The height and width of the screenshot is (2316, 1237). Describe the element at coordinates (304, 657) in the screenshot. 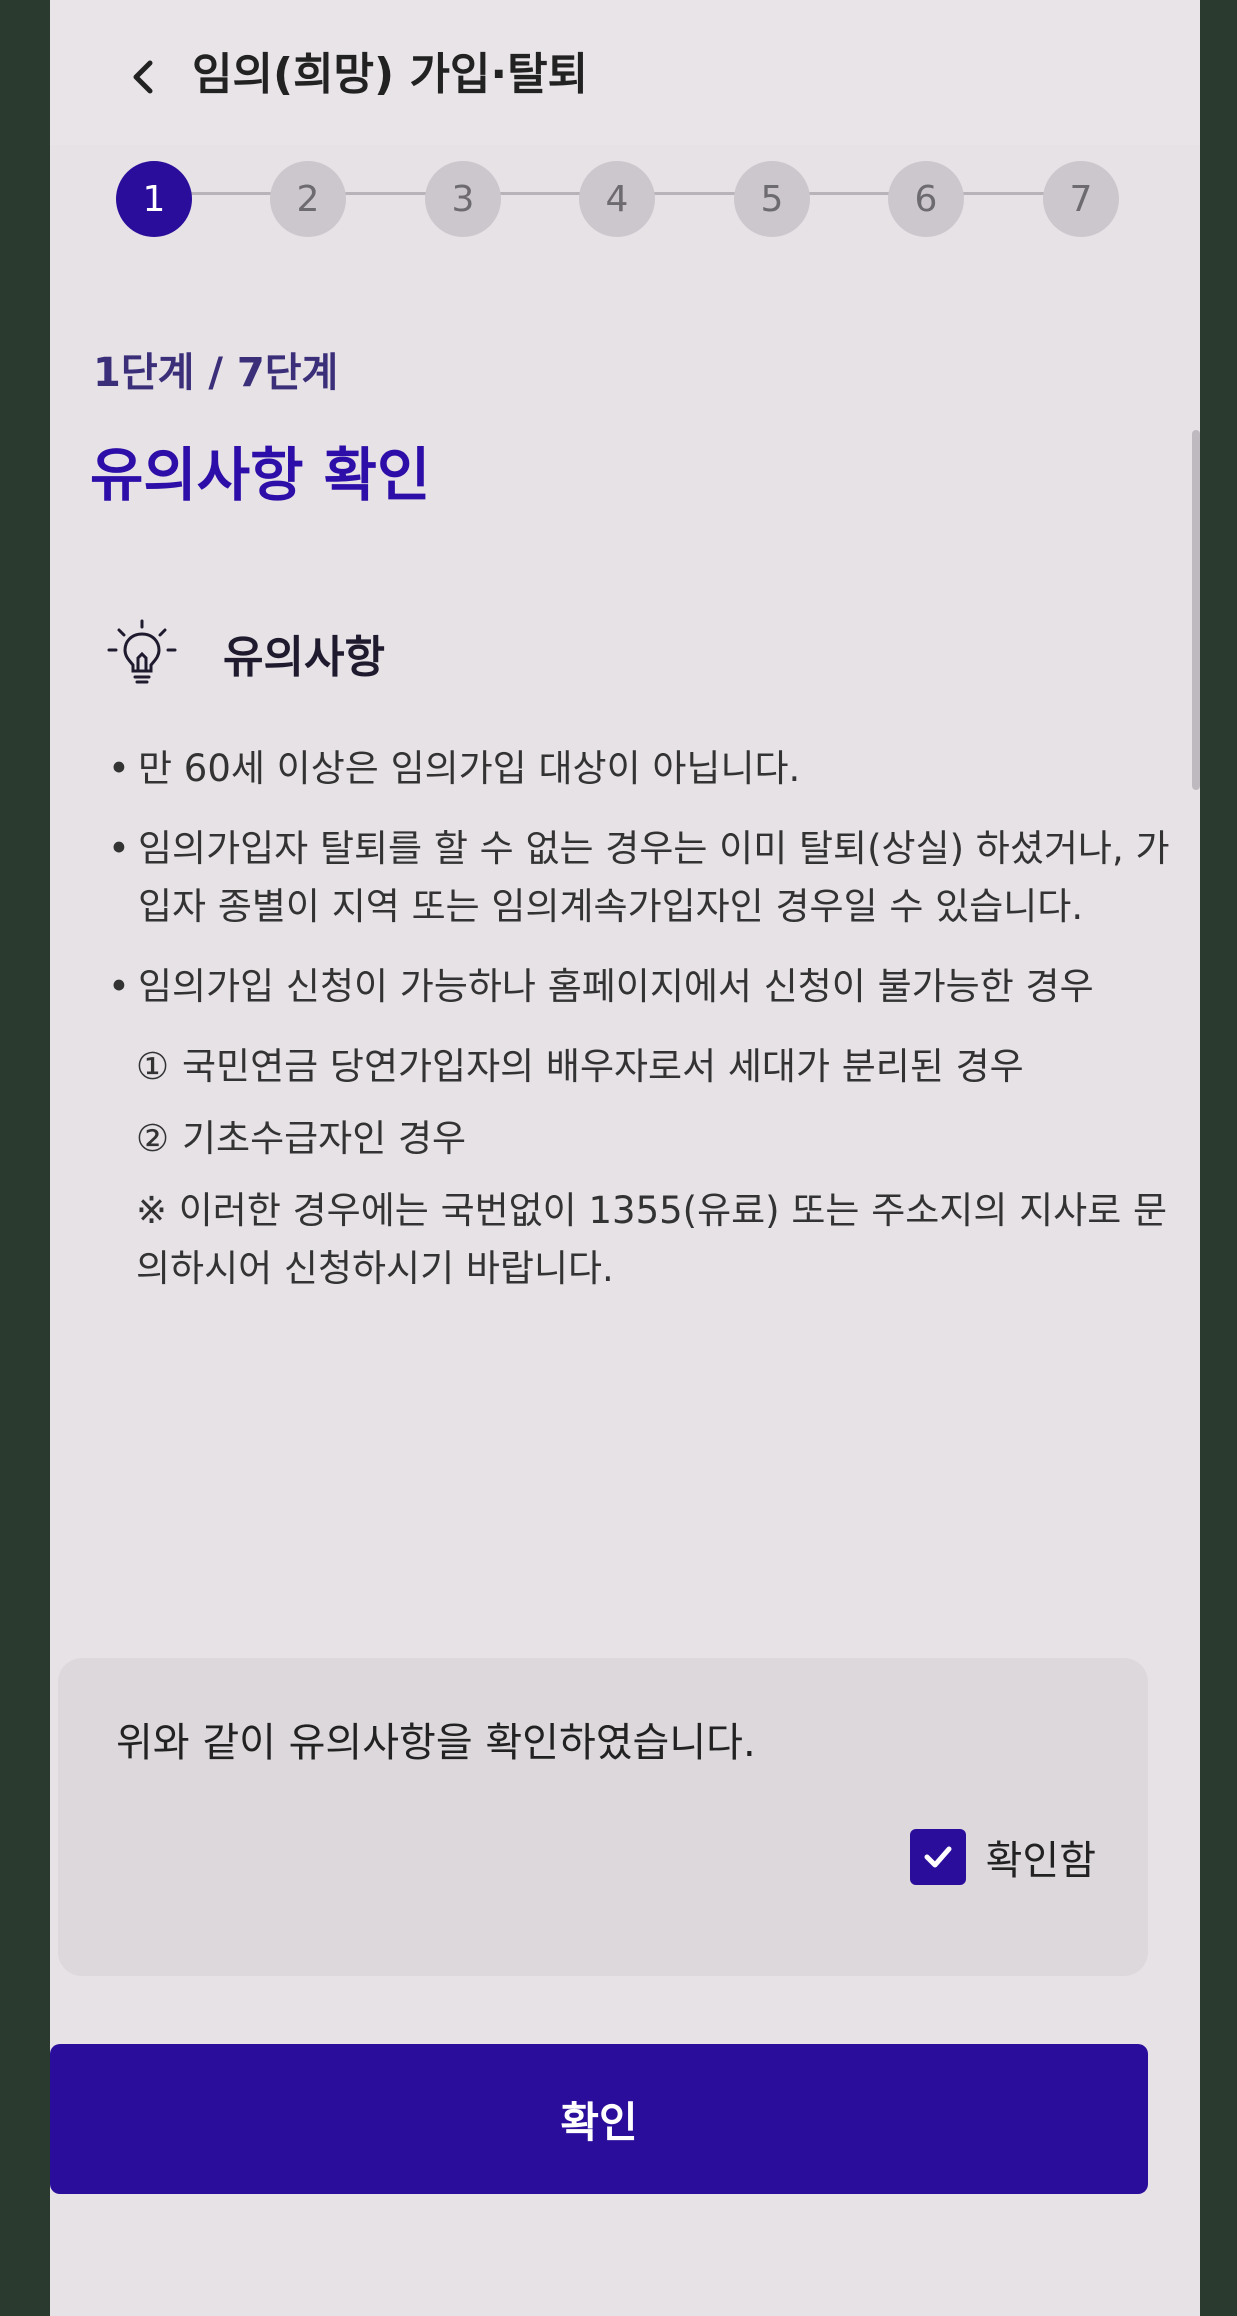

I see `notice-heading-label: 유의사항` at that location.